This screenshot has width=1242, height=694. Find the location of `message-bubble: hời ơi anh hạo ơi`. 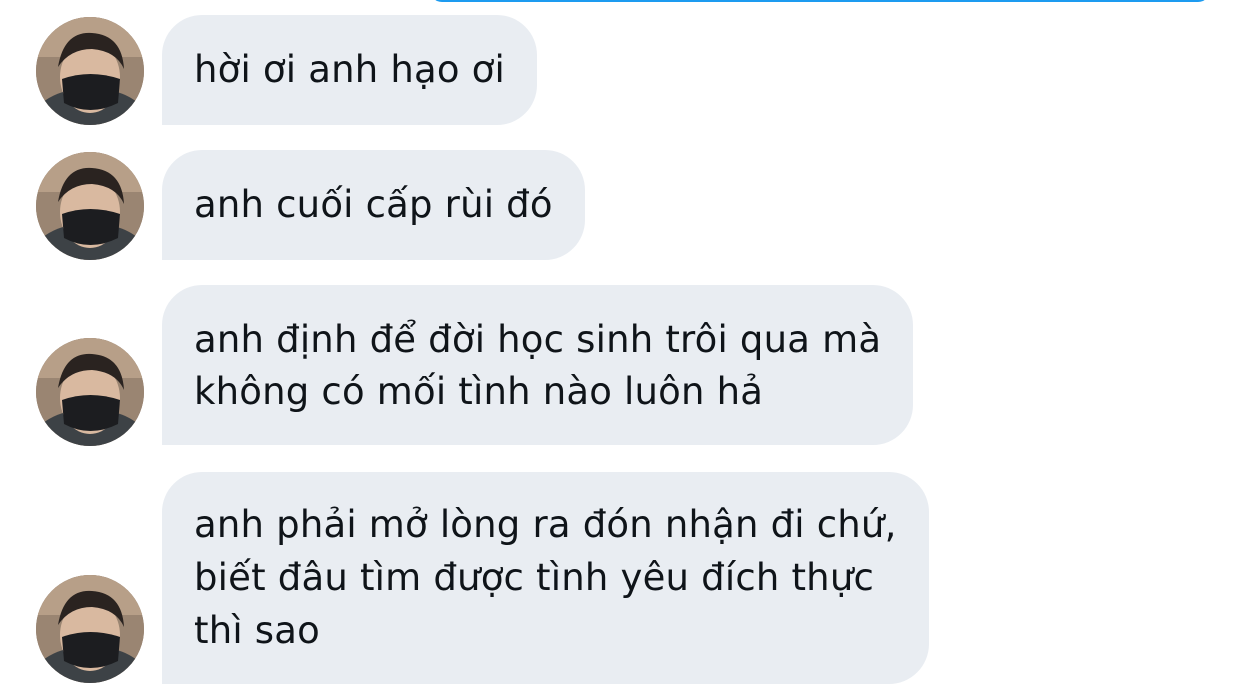

message-bubble: hời ơi anh hạo ơi is located at coordinates (349, 70).